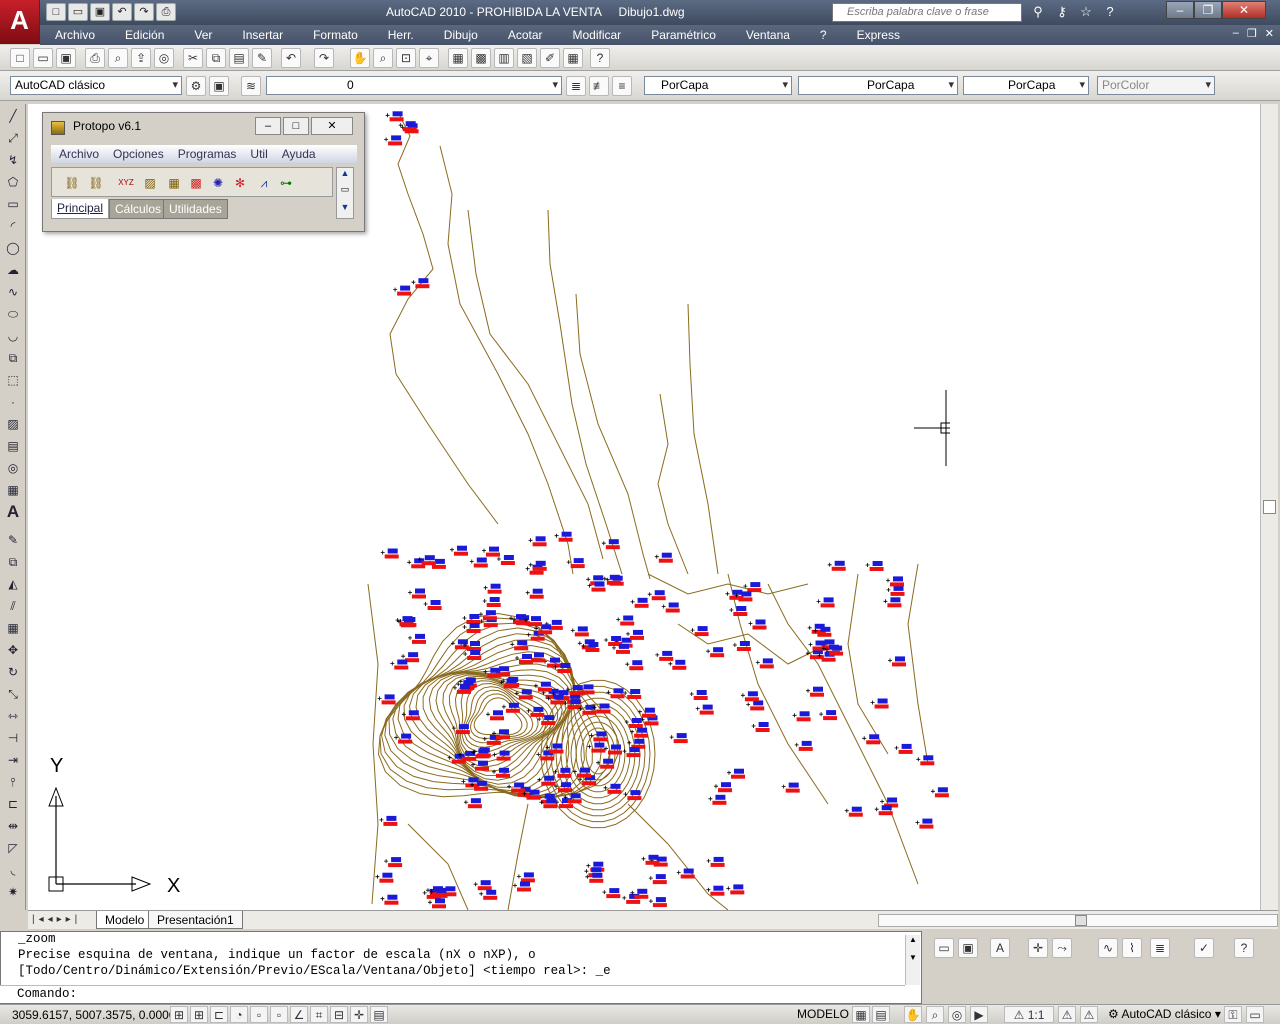  Describe the element at coordinates (193, 58) in the screenshot. I see `cut-icon: ✂` at that location.